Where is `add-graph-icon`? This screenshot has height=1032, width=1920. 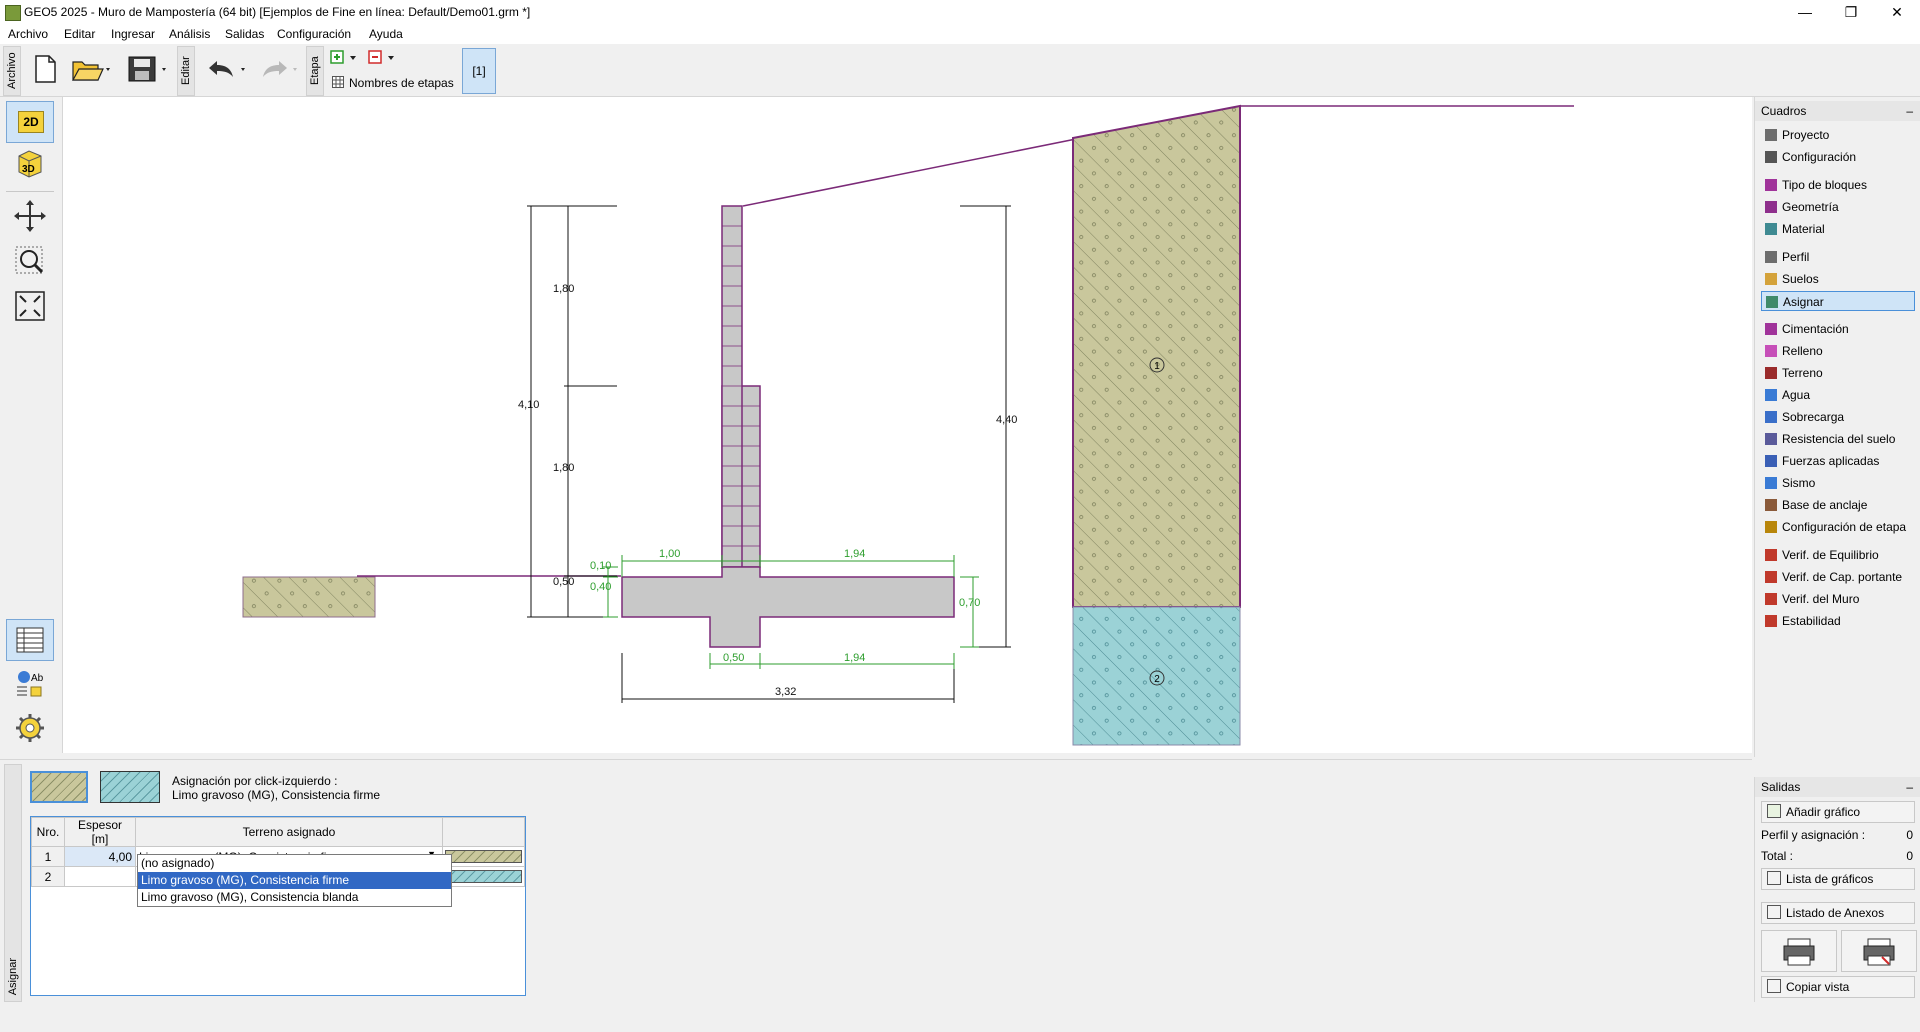
add-graph-icon is located at coordinates (1774, 811).